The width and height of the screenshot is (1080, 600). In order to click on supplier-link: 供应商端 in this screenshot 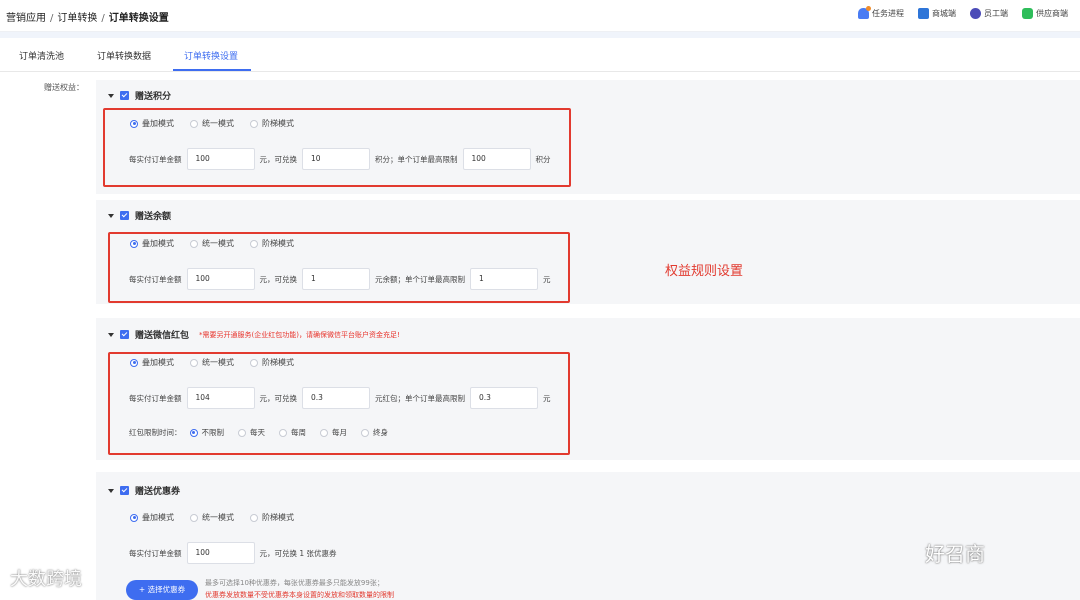, I will do `click(1045, 13)`.